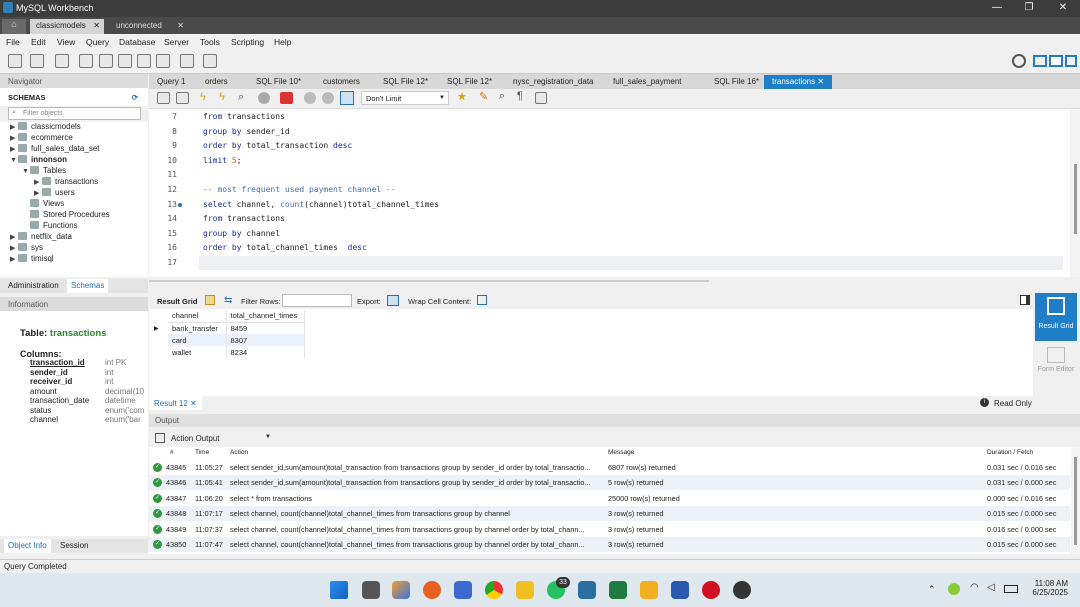 The image size is (1080, 607). Describe the element at coordinates (1019, 61) in the screenshot. I see `settings-gear-icon` at that location.